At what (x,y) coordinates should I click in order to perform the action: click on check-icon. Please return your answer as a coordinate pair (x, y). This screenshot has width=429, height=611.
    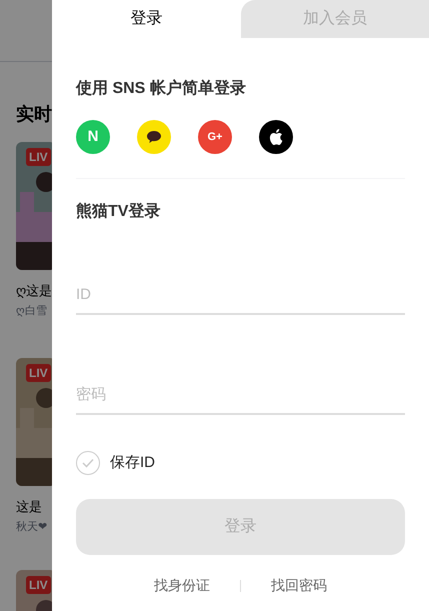
    Looking at the image, I should click on (88, 463).